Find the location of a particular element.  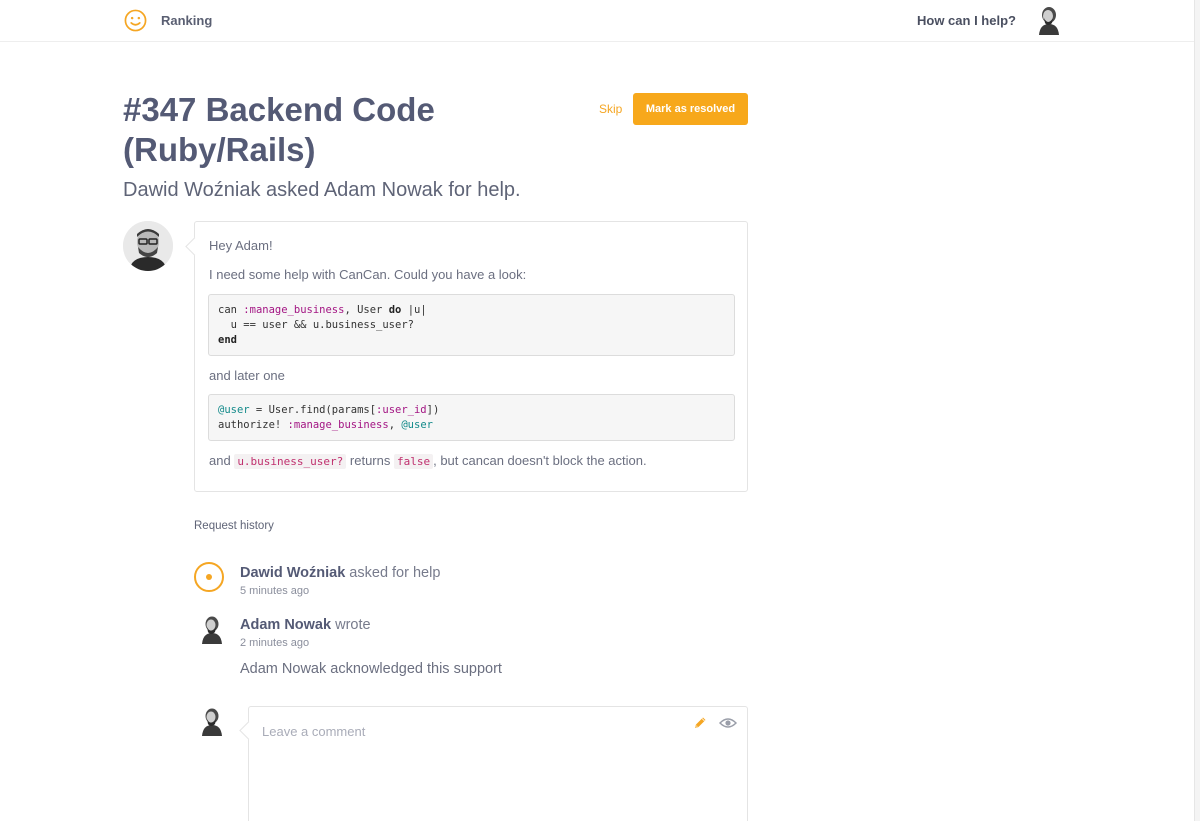

outro-text: returns is located at coordinates (370, 460).